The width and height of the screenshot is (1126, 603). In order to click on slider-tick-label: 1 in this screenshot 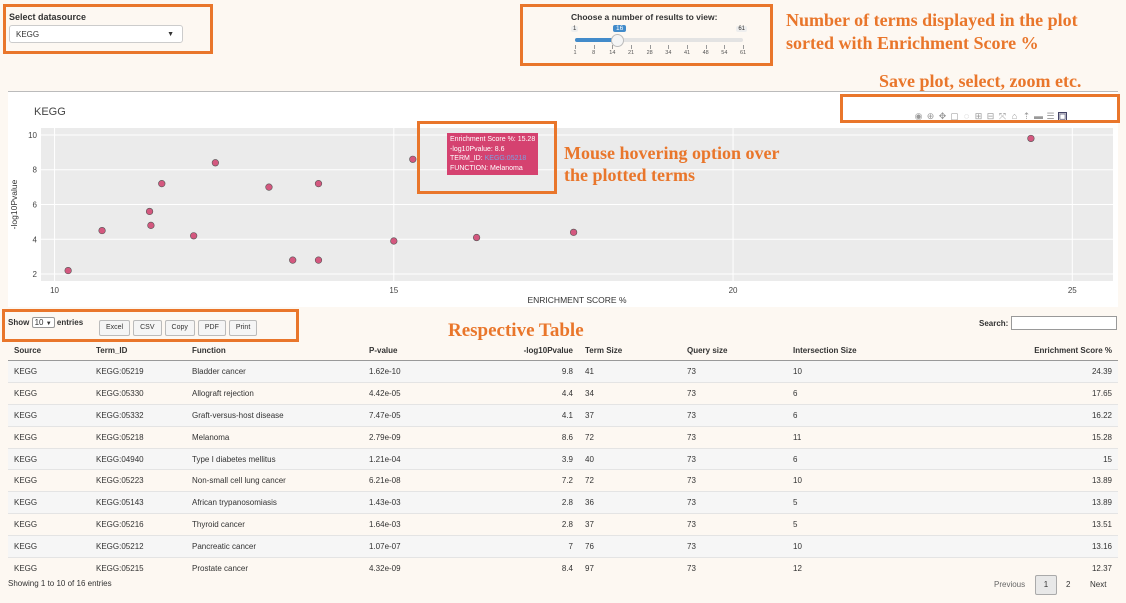, I will do `click(575, 53)`.